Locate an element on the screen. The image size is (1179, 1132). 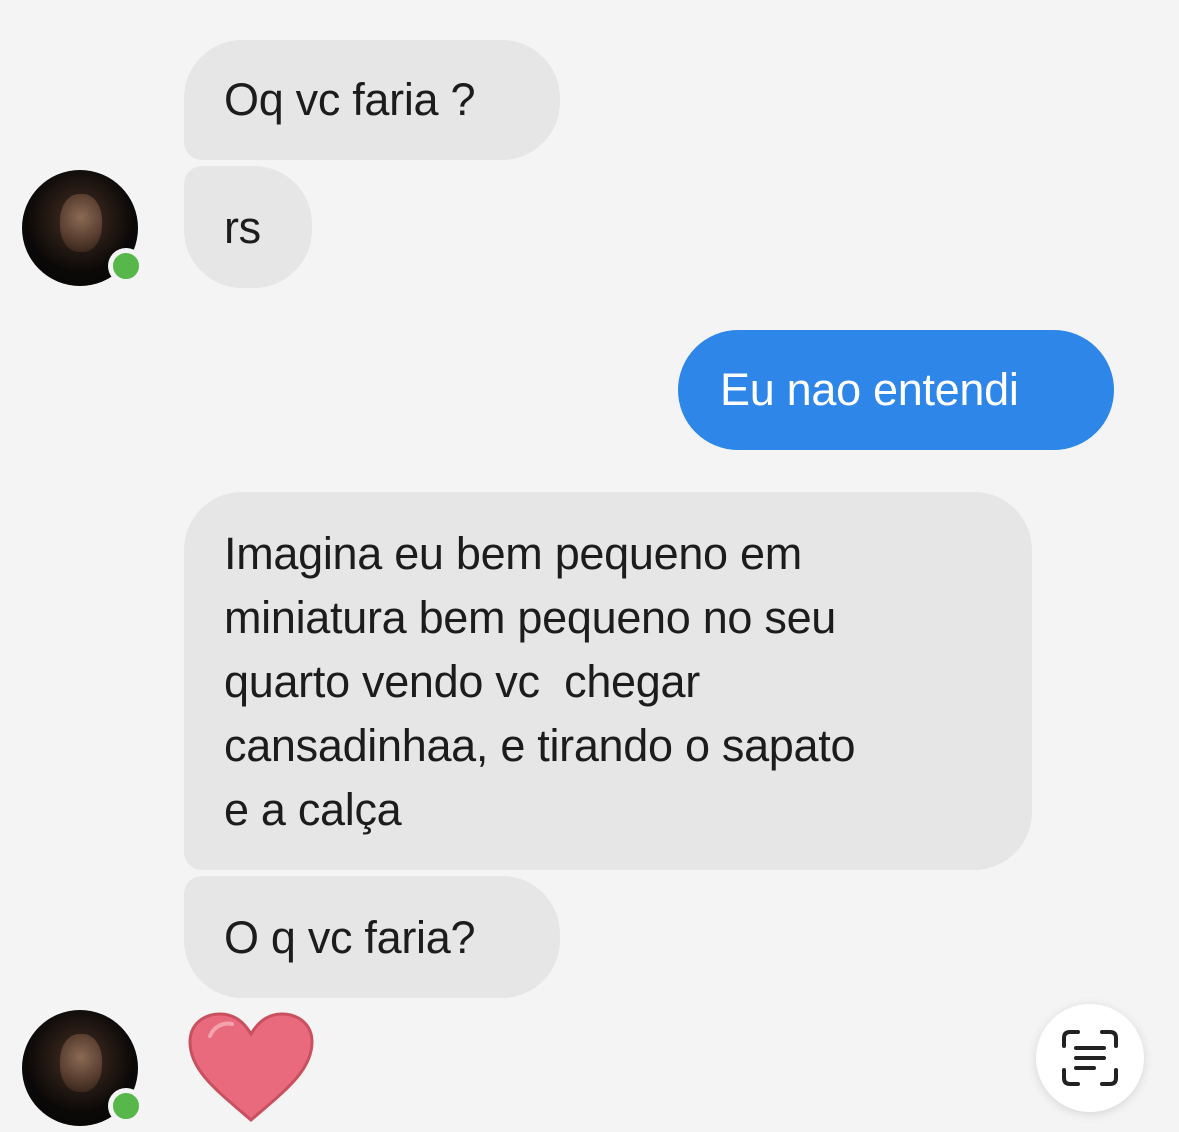
message-bubble-incoming: O q vc faria? is located at coordinates (372, 937).